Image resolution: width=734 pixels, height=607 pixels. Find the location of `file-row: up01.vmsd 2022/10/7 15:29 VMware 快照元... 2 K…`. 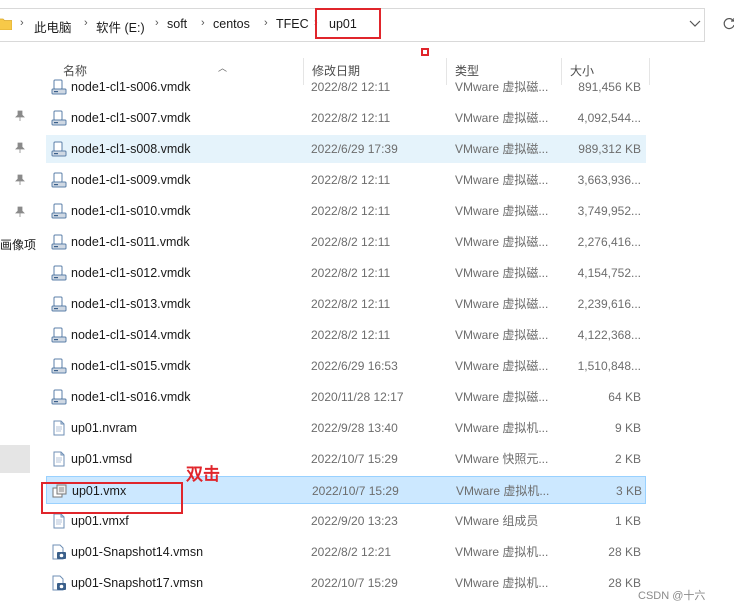

file-row: up01.vmsd 2022/10/7 15:29 VMware 快照元... 2 K… is located at coordinates (346, 459).